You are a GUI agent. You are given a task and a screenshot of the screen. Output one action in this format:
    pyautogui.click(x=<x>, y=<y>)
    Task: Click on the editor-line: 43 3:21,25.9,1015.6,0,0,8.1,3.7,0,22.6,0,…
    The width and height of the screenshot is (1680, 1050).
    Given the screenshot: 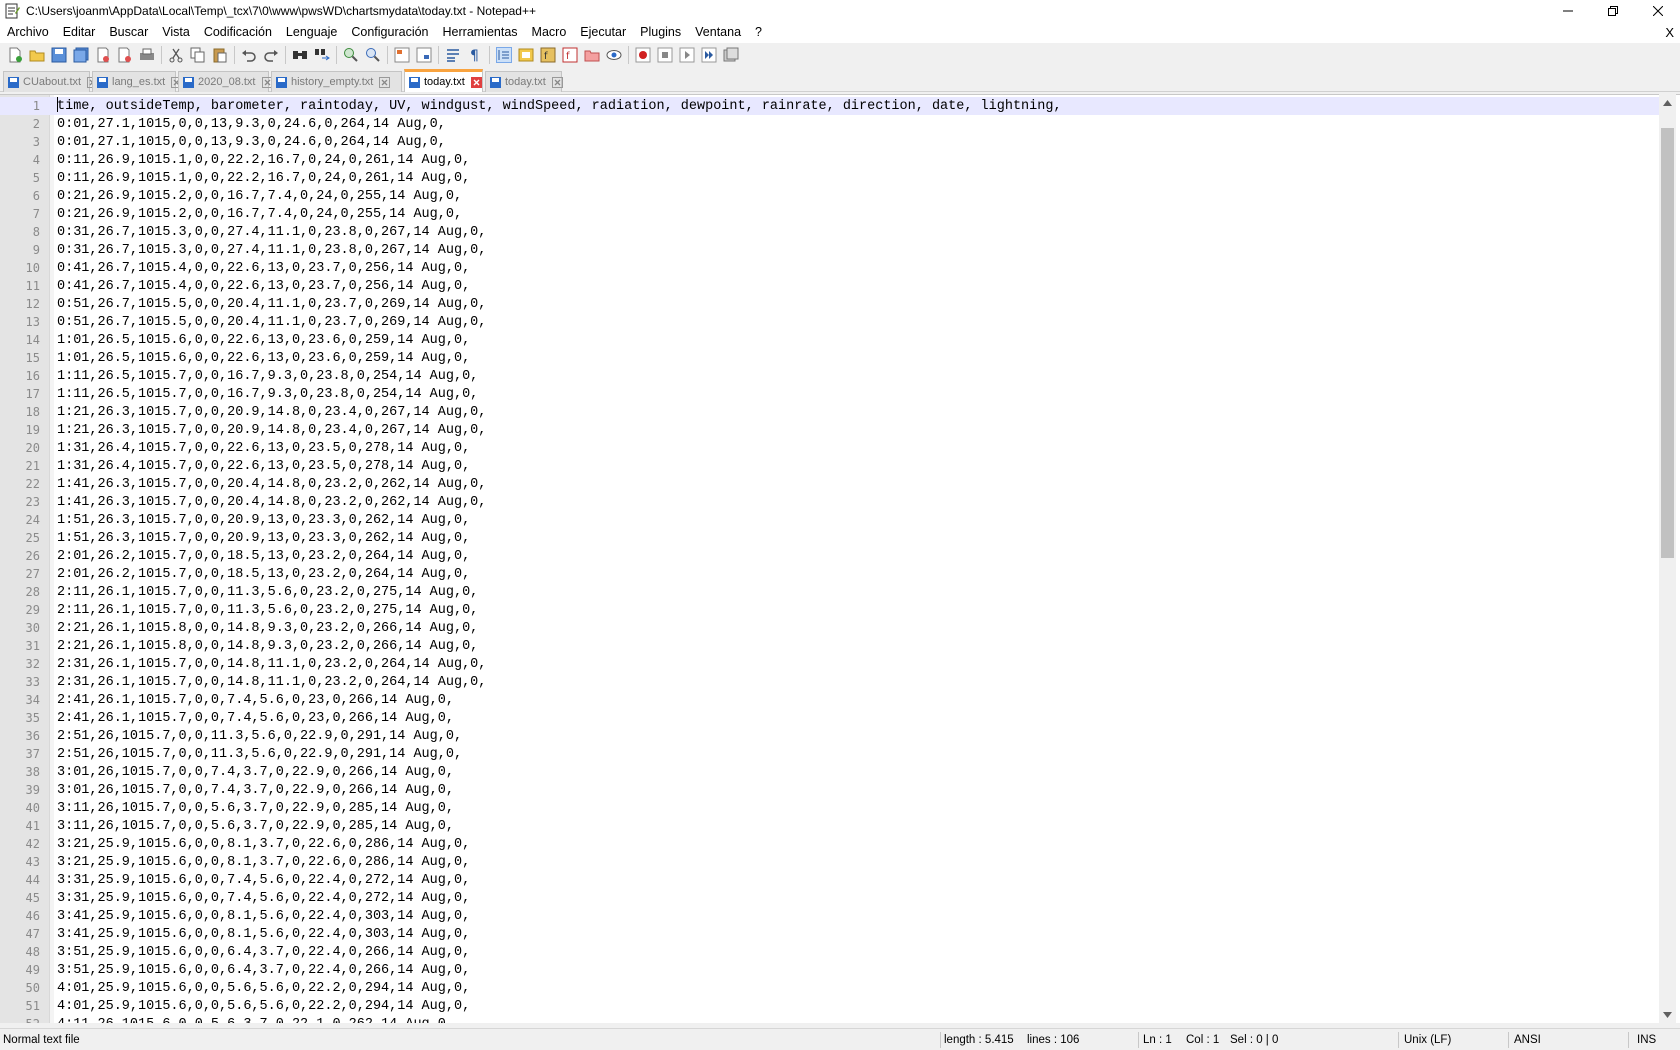 What is the action you would take?
    pyautogui.click(x=830, y=862)
    